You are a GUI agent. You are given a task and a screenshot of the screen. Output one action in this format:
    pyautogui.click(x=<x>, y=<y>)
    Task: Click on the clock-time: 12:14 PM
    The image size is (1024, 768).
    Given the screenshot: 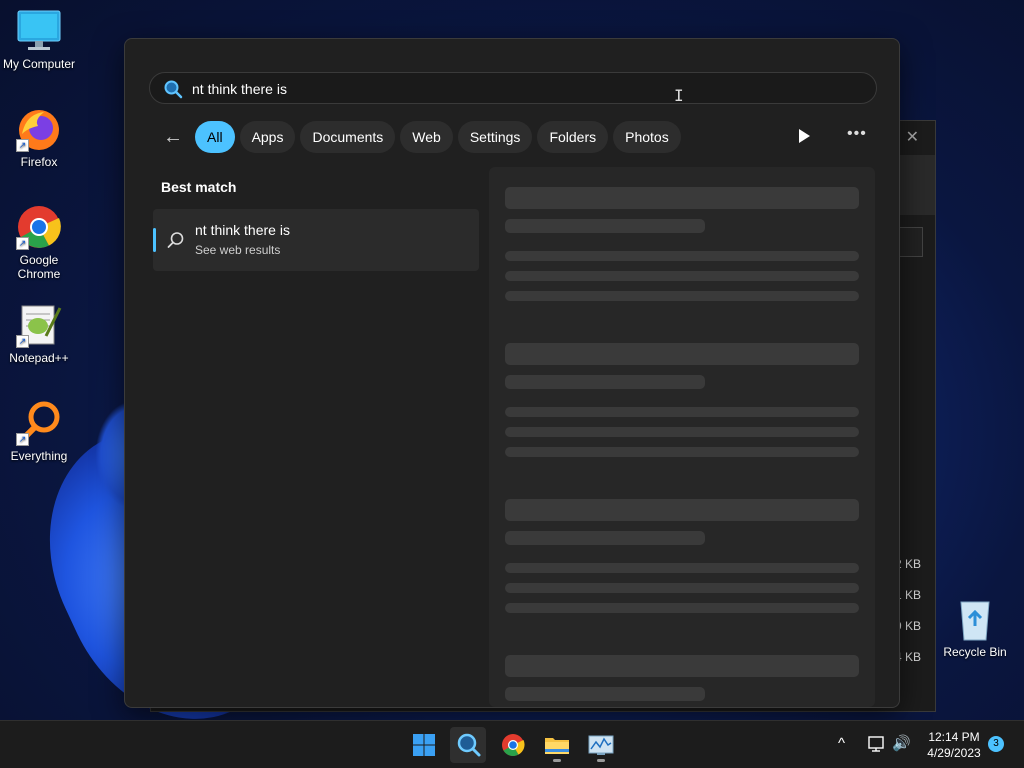 What is the action you would take?
    pyautogui.click(x=954, y=737)
    